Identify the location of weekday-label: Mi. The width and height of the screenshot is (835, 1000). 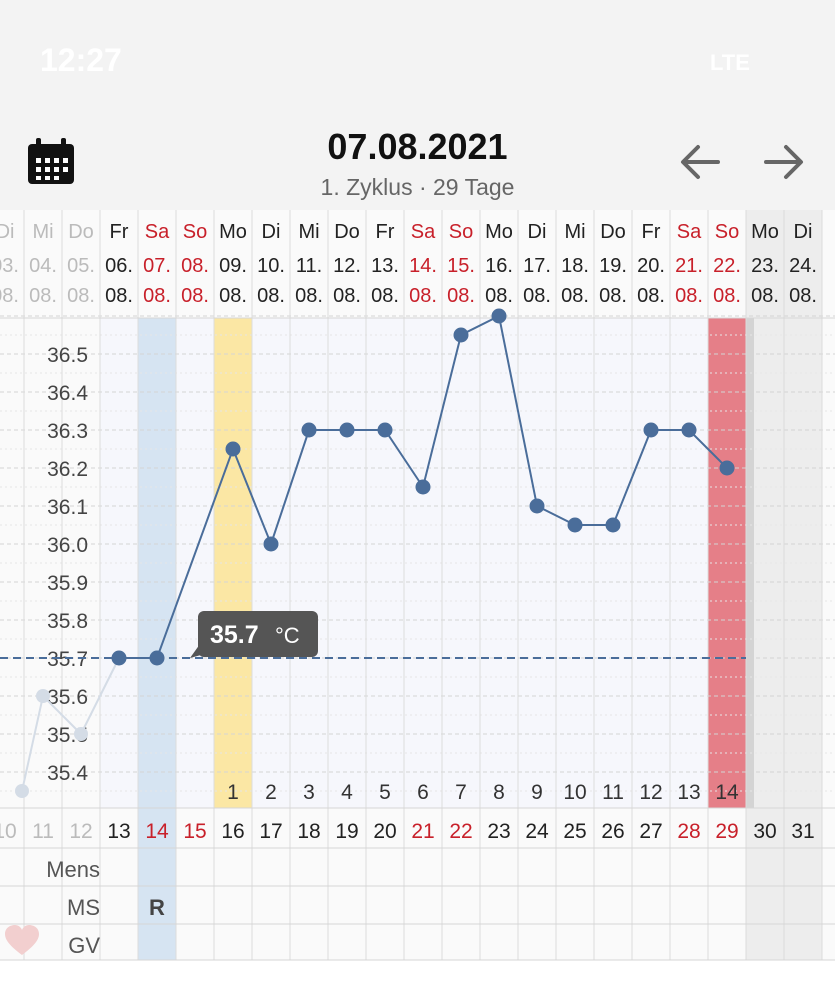
(574, 232).